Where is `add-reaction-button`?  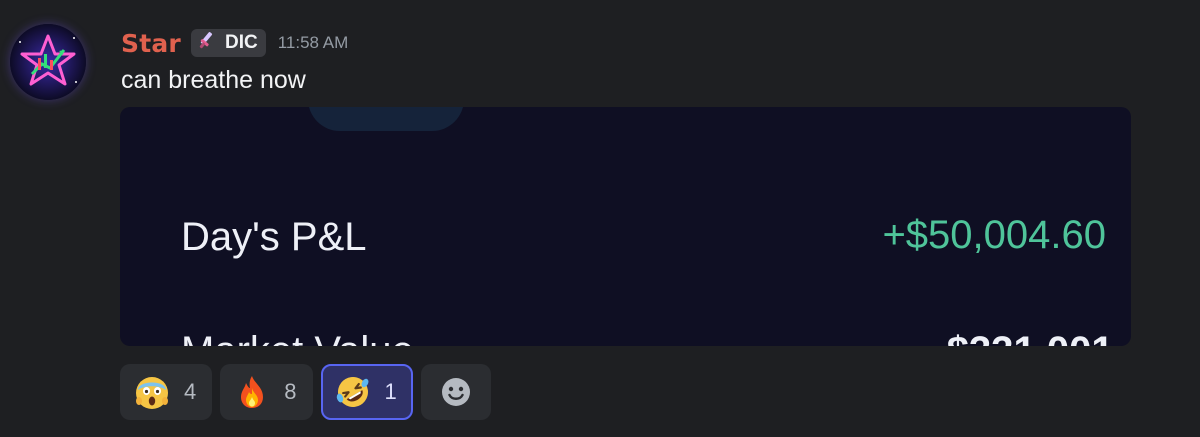 add-reaction-button is located at coordinates (455, 392).